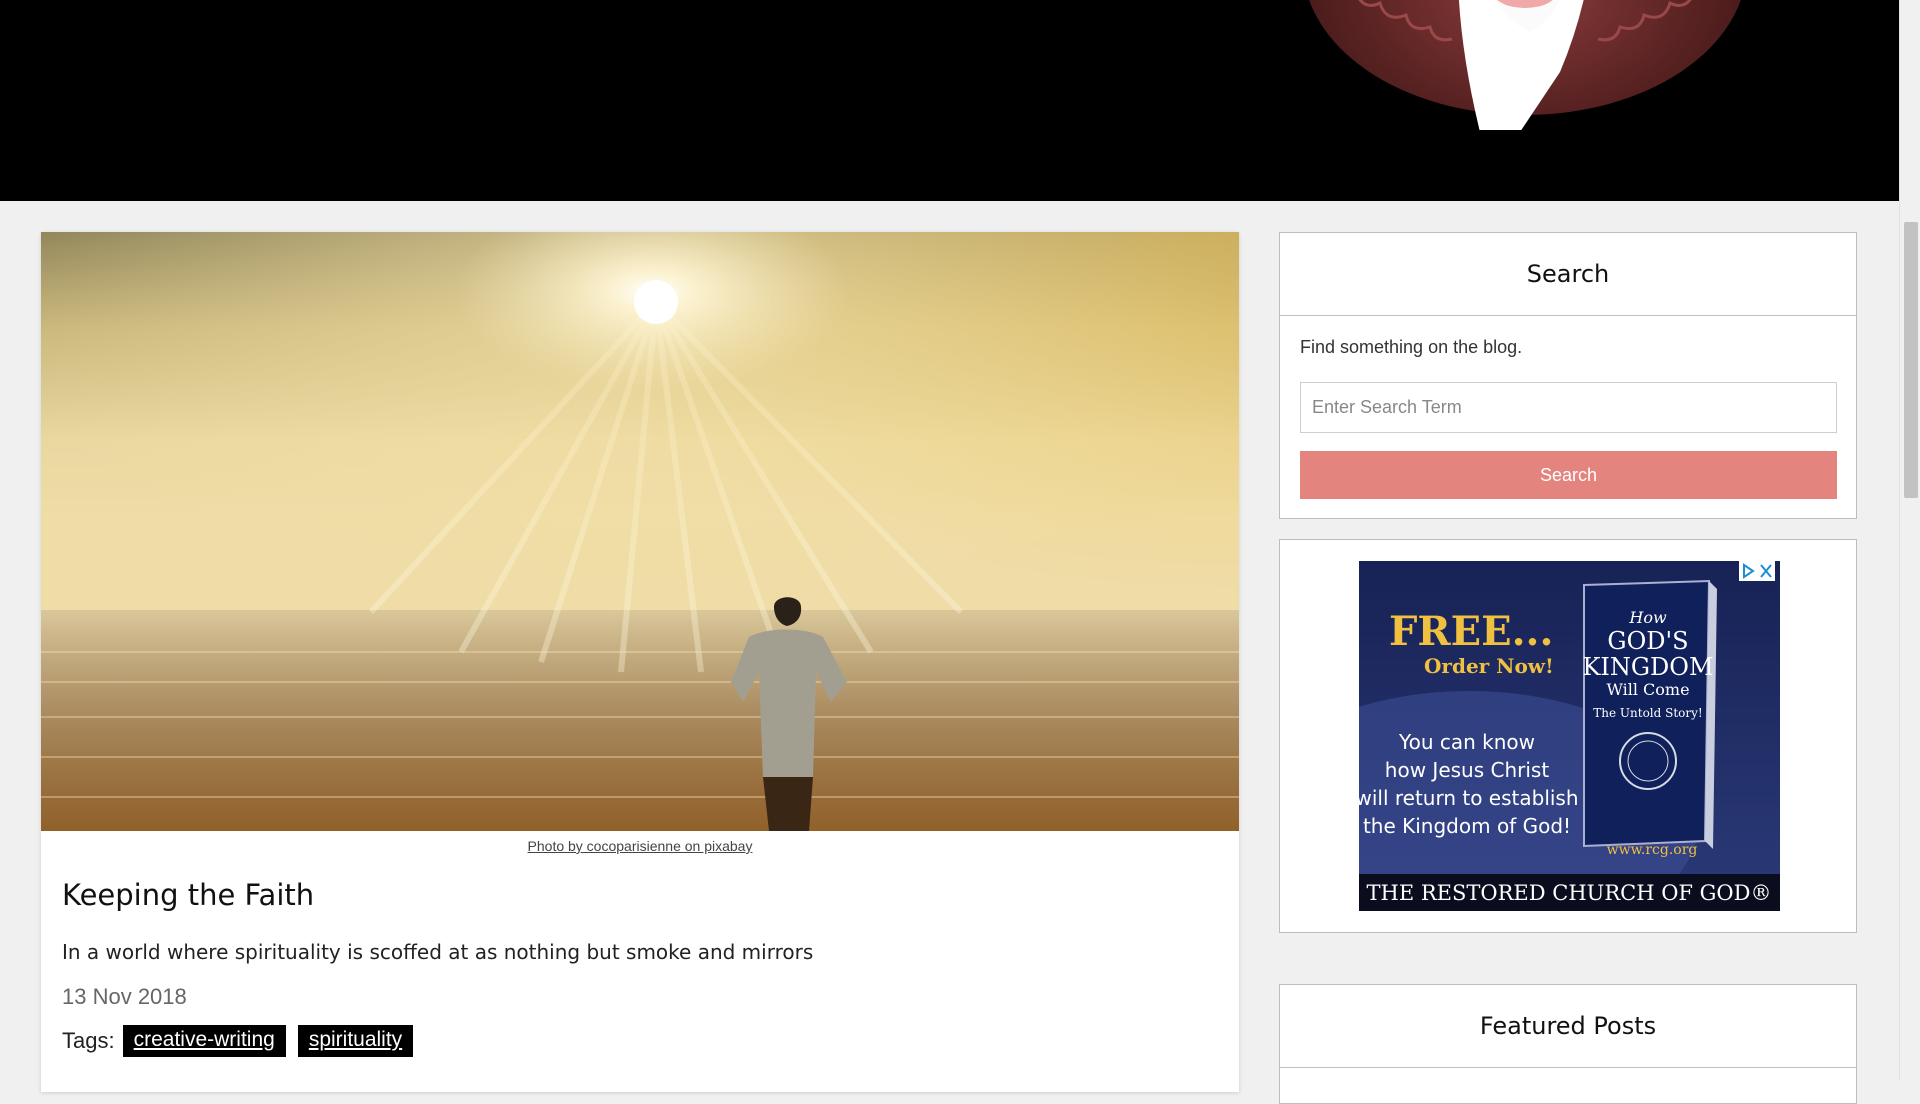 Image resolution: width=1920 pixels, height=1104 pixels. What do you see at coordinates (1568, 1026) in the screenshot?
I see `featured-posts-title: Featured Posts` at bounding box center [1568, 1026].